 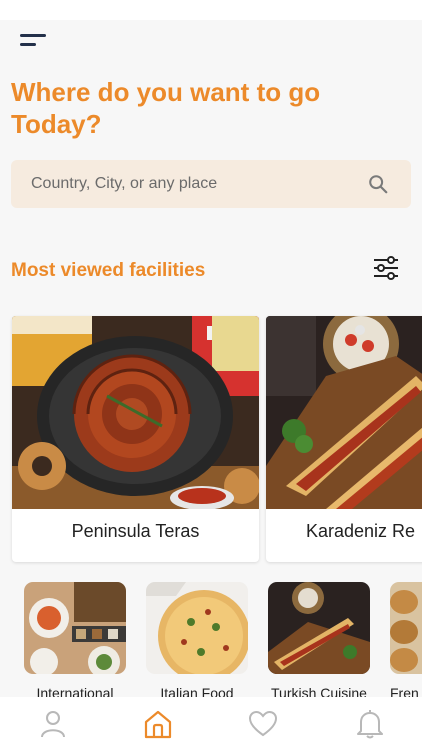 What do you see at coordinates (319, 628) in the screenshot?
I see `category-image-turkish` at bounding box center [319, 628].